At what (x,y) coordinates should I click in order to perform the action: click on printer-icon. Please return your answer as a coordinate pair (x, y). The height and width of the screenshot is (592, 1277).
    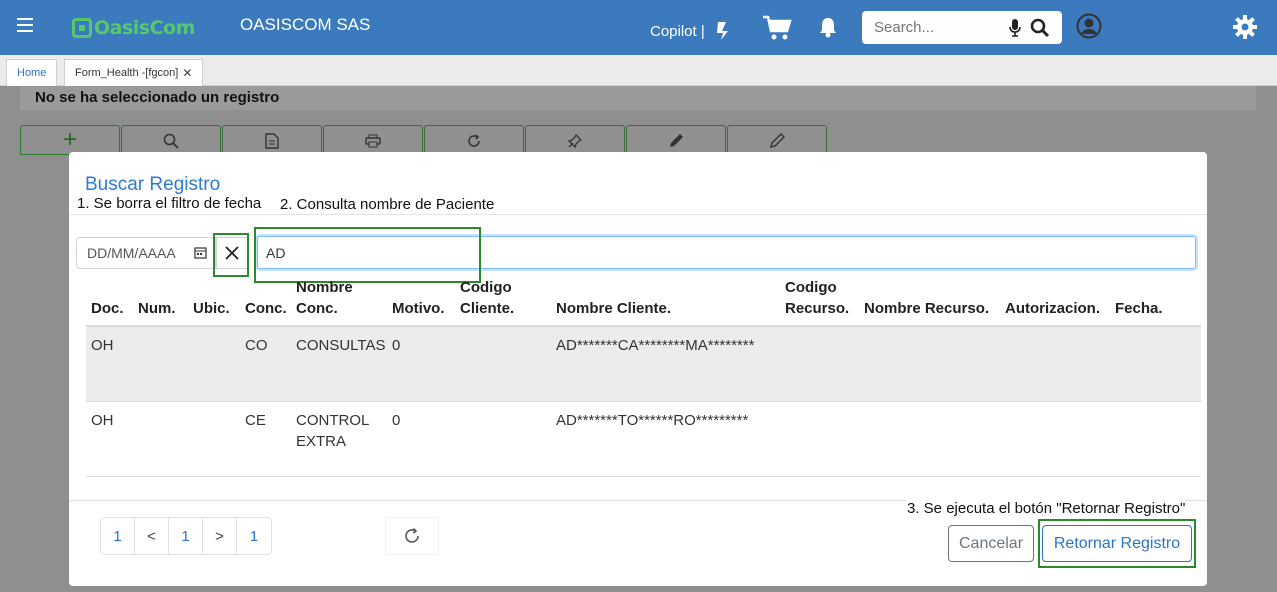
    Looking at the image, I should click on (373, 140).